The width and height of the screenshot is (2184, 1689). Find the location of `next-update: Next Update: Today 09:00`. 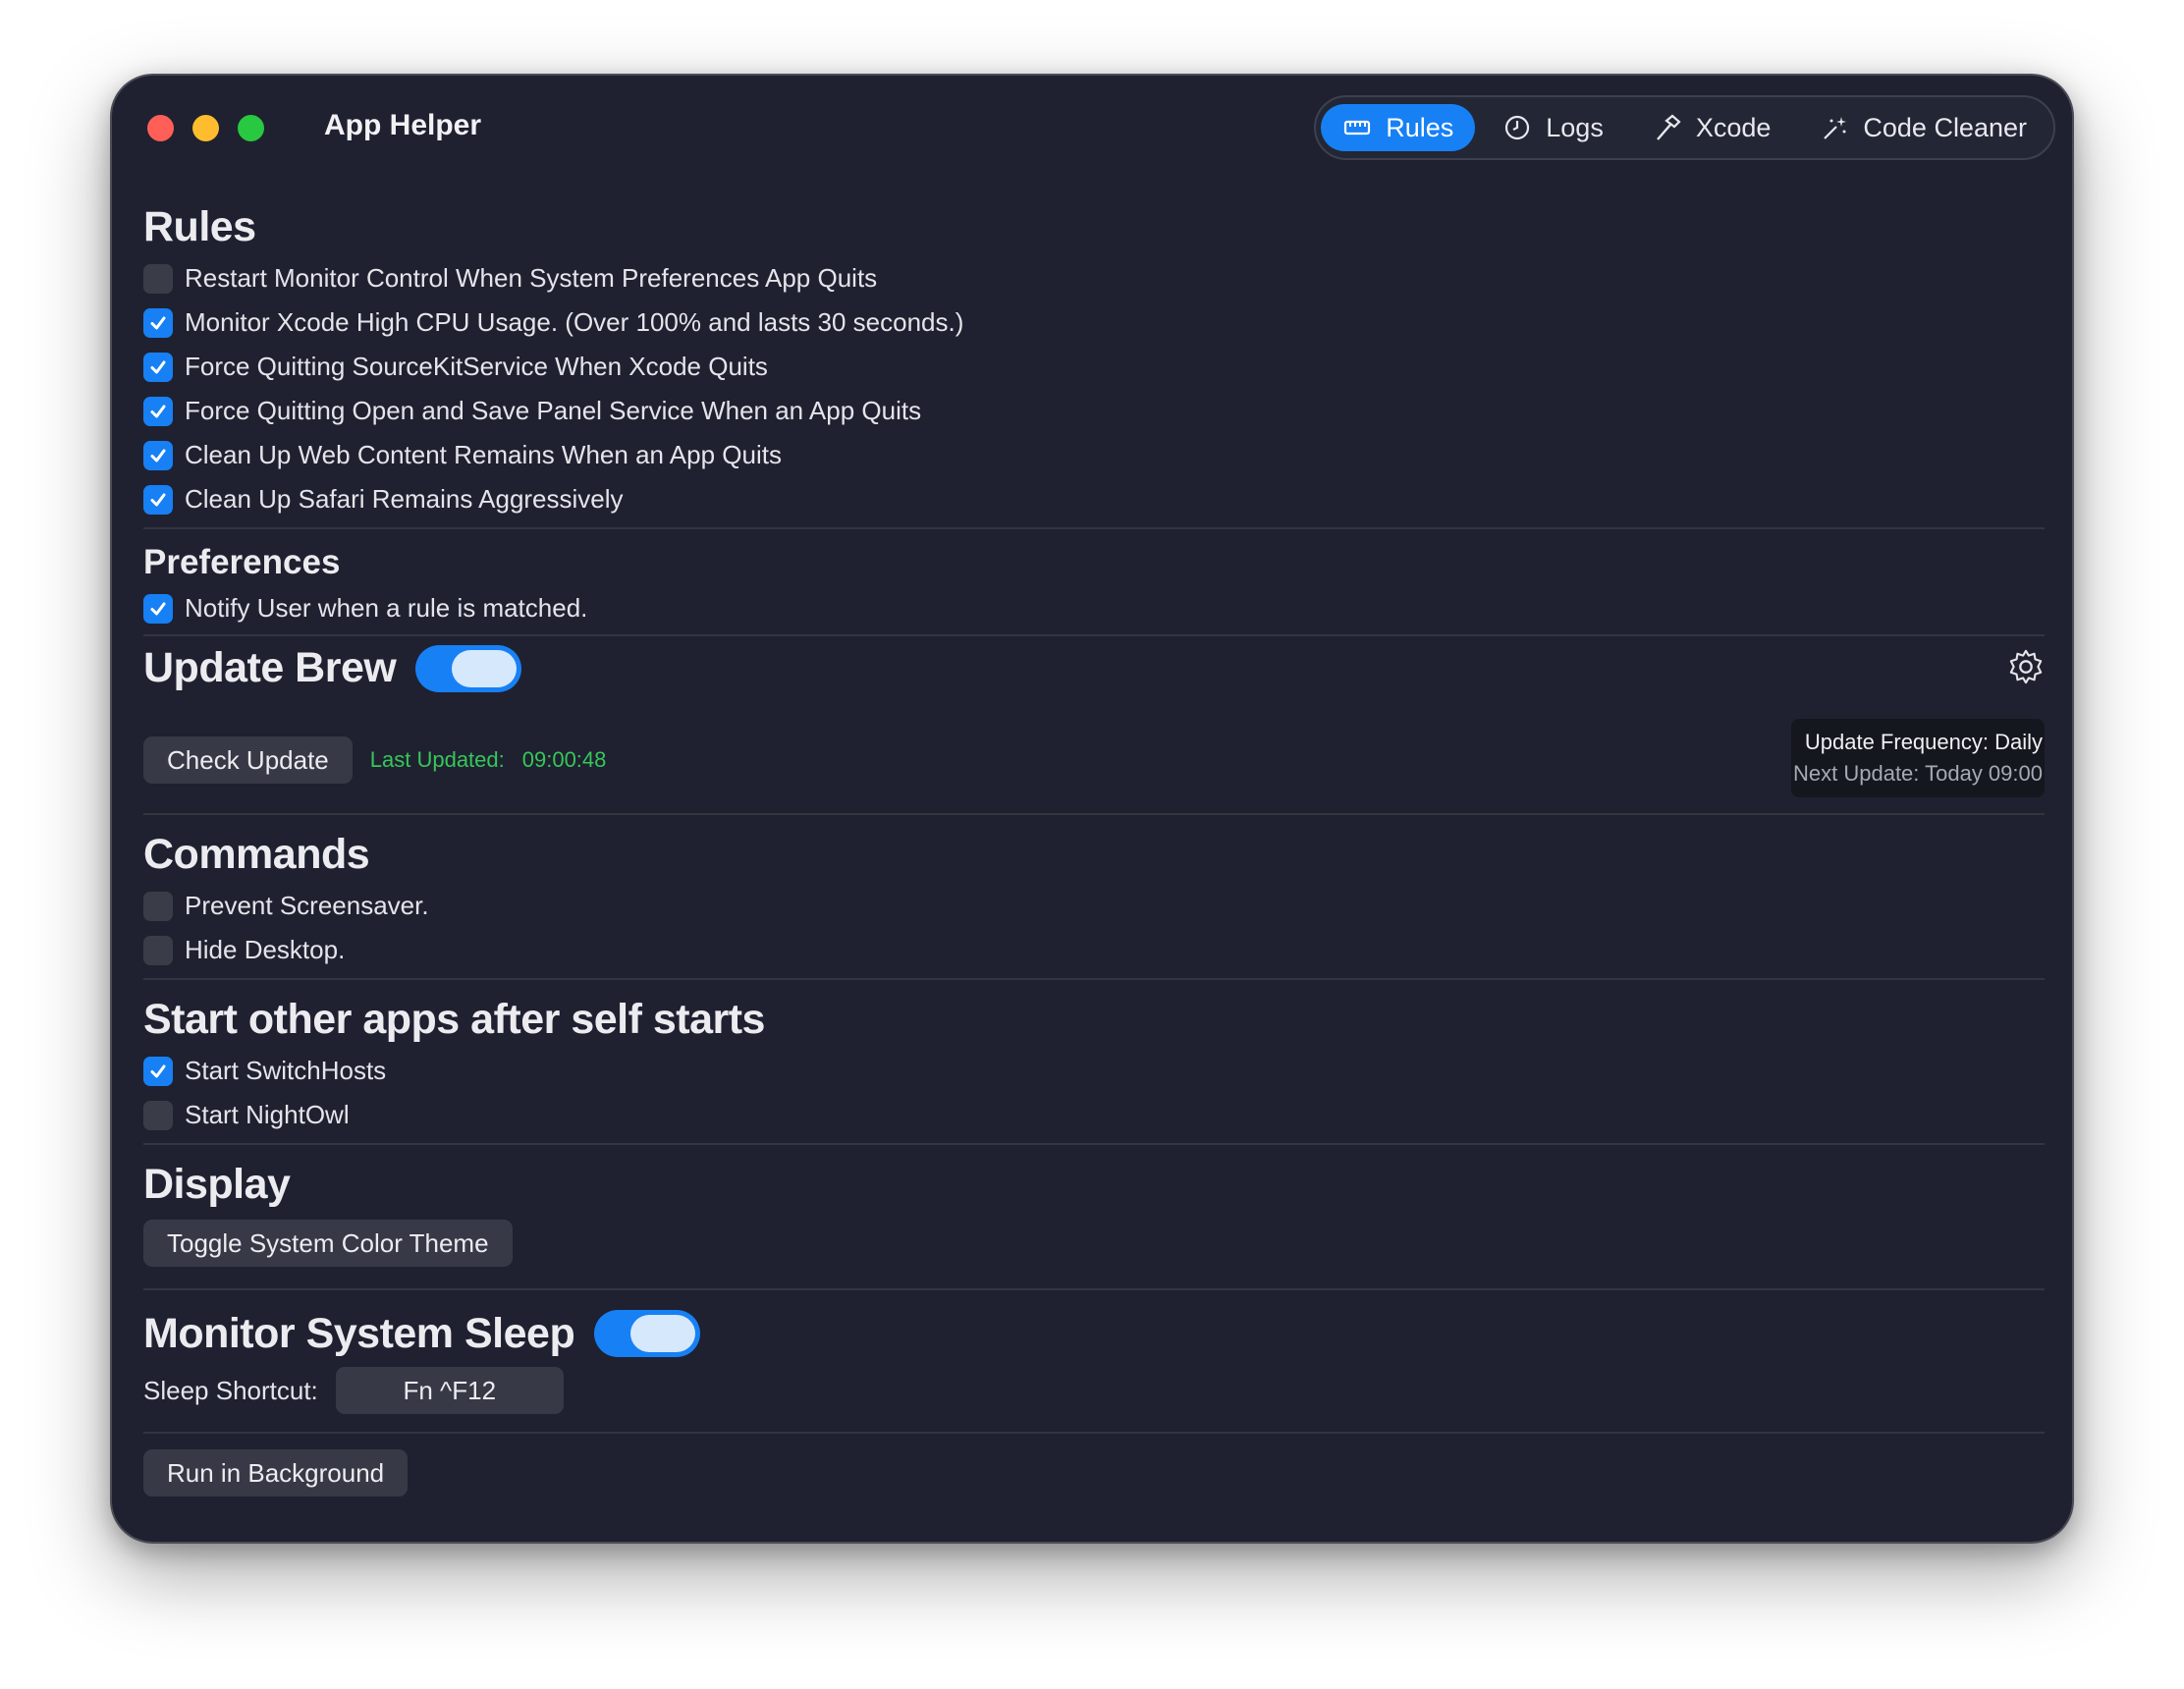

next-update: Next Update: Today 09:00 is located at coordinates (1918, 773).